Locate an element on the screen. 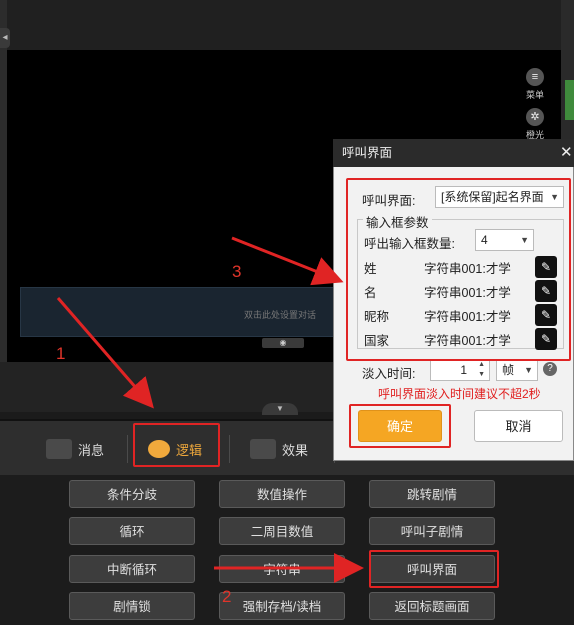  arrow-to-logic-tab is located at coordinates (105, 353).